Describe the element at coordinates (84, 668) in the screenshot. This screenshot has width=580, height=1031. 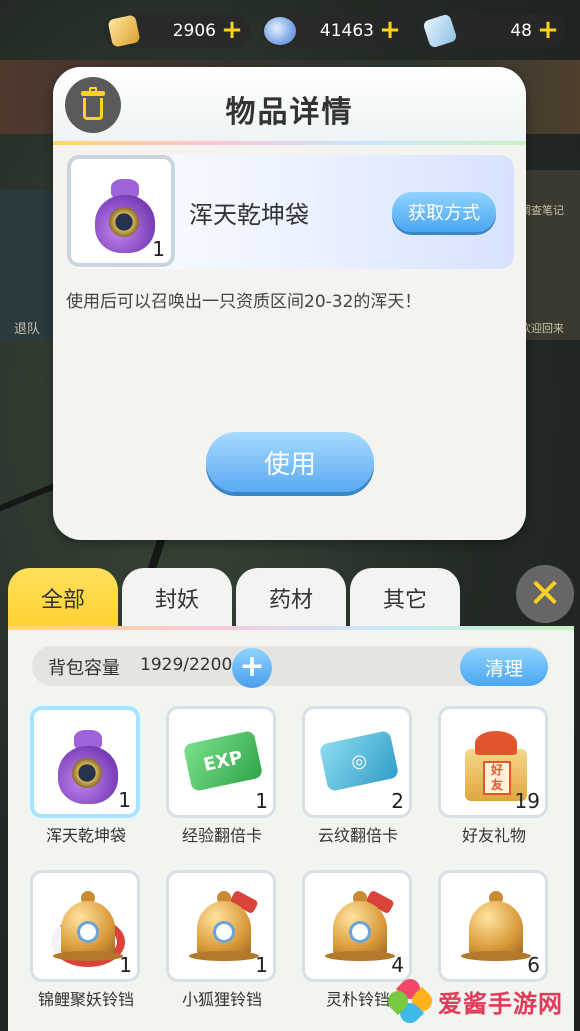
I see `capacity-label: 背包容量` at that location.